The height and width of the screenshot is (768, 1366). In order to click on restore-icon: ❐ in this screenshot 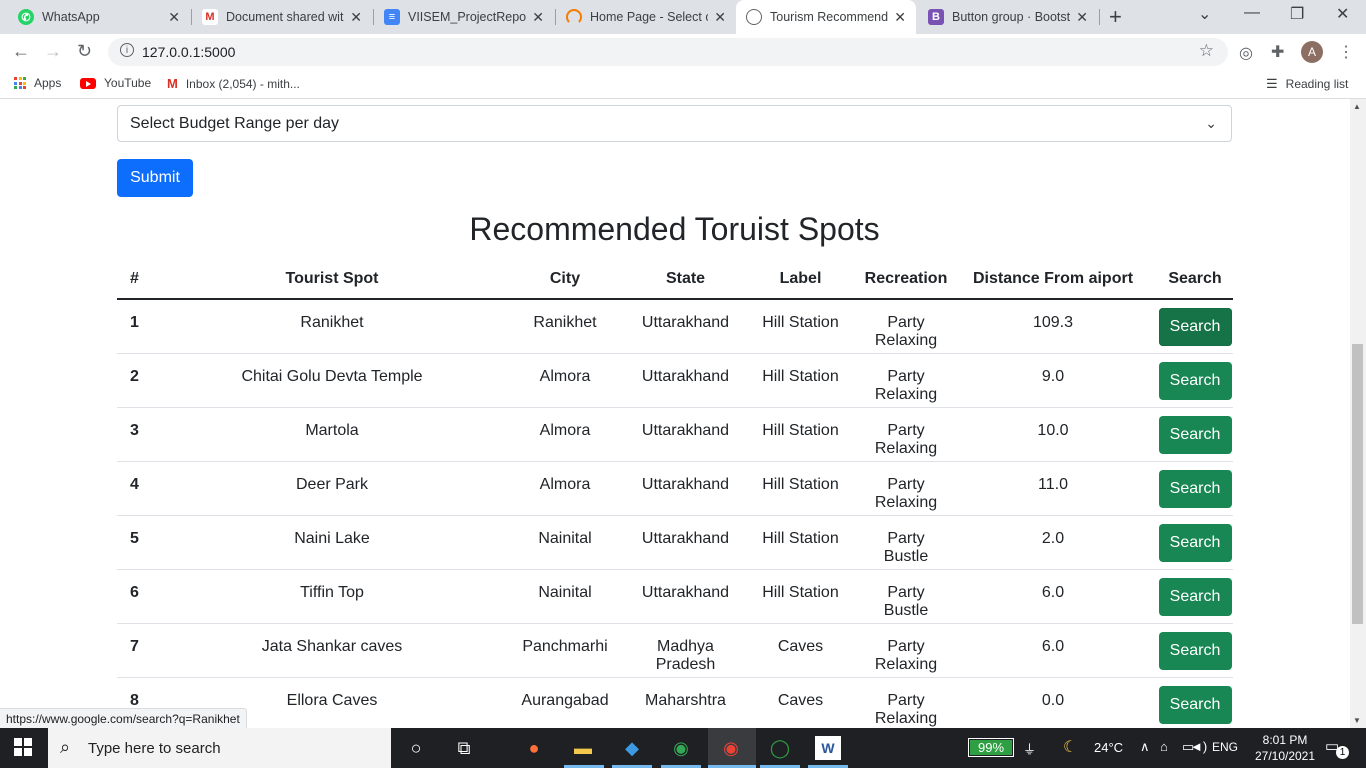, I will do `click(1297, 14)`.